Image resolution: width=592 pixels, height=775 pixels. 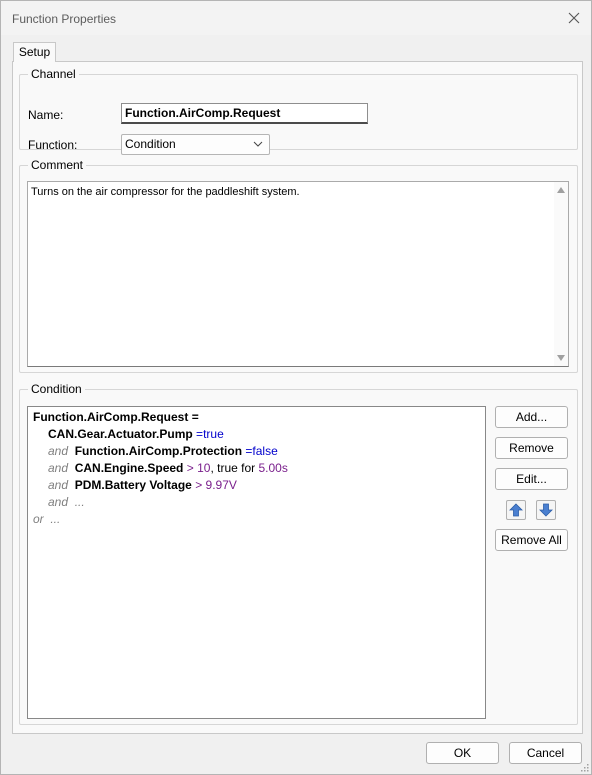 I want to click on close-icon, so click(x=574, y=18).